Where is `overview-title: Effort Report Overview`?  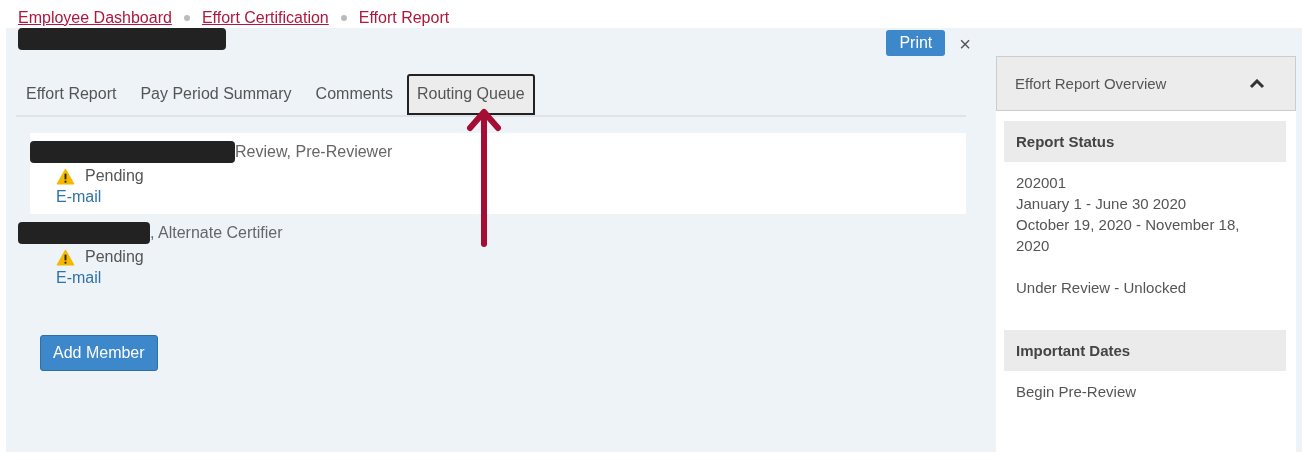
overview-title: Effort Report Overview is located at coordinates (1091, 83).